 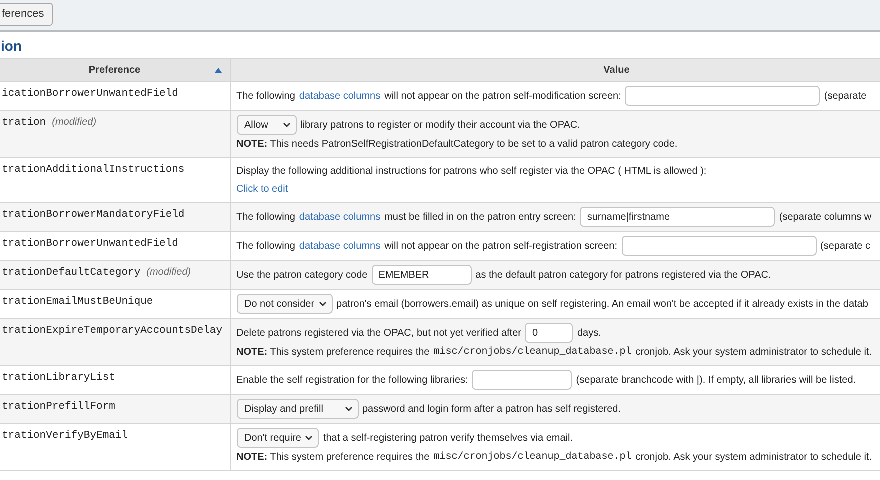 What do you see at coordinates (491, 409) in the screenshot?
I see `value-text: password and login form after a patron has self registered.` at bounding box center [491, 409].